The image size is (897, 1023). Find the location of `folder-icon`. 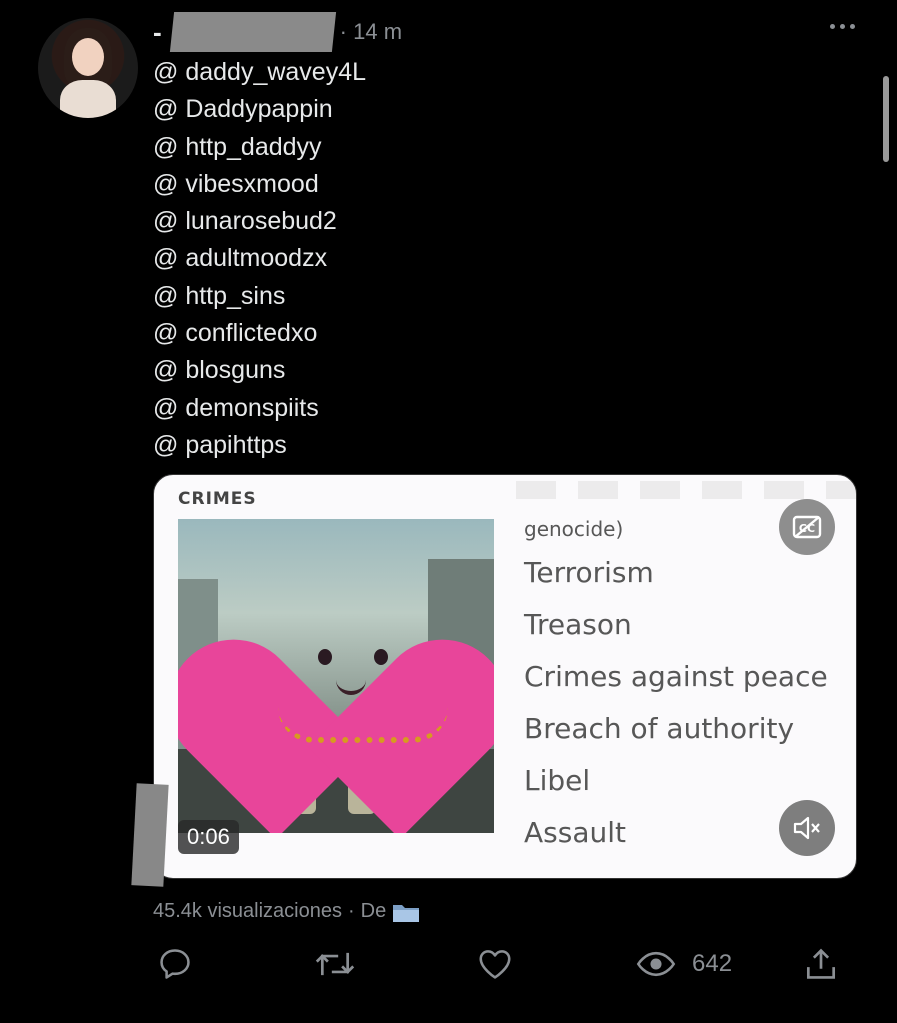

folder-icon is located at coordinates (406, 913).